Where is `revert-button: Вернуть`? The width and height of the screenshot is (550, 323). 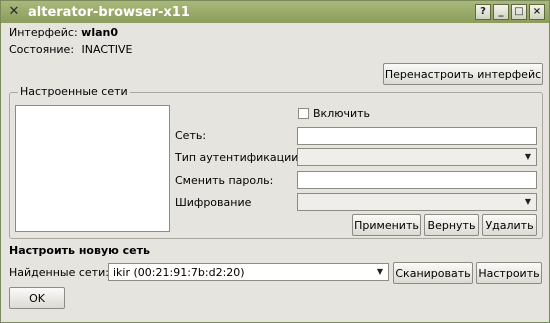
revert-button: Вернуть is located at coordinates (451, 225).